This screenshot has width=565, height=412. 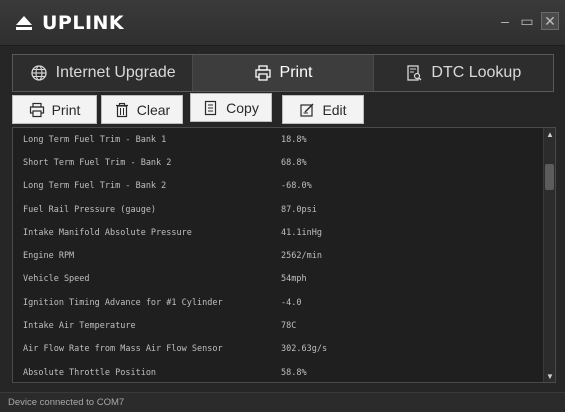 What do you see at coordinates (277, 325) in the screenshot?
I see `list-item: Intake Air Temperature 78C` at bounding box center [277, 325].